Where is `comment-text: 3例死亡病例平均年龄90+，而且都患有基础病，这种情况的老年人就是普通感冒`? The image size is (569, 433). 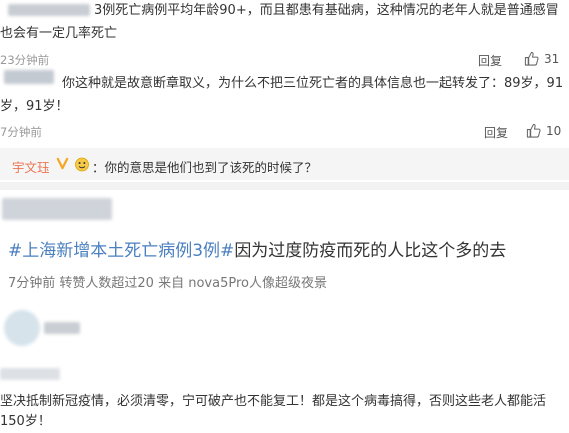
comment-text: 3例死亡病例平均年龄90+，而且都患有基础病，这种情况的老年人就是普通感冒 is located at coordinates (326, 10).